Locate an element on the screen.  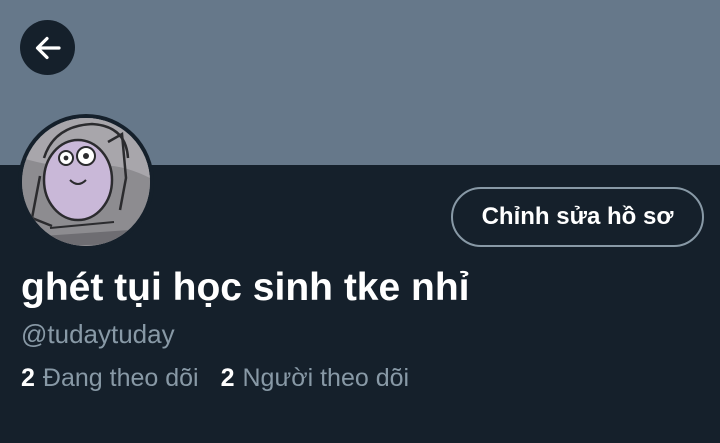
edit-profile-button: Chỉnh sửa hồ sơ is located at coordinates (577, 217).